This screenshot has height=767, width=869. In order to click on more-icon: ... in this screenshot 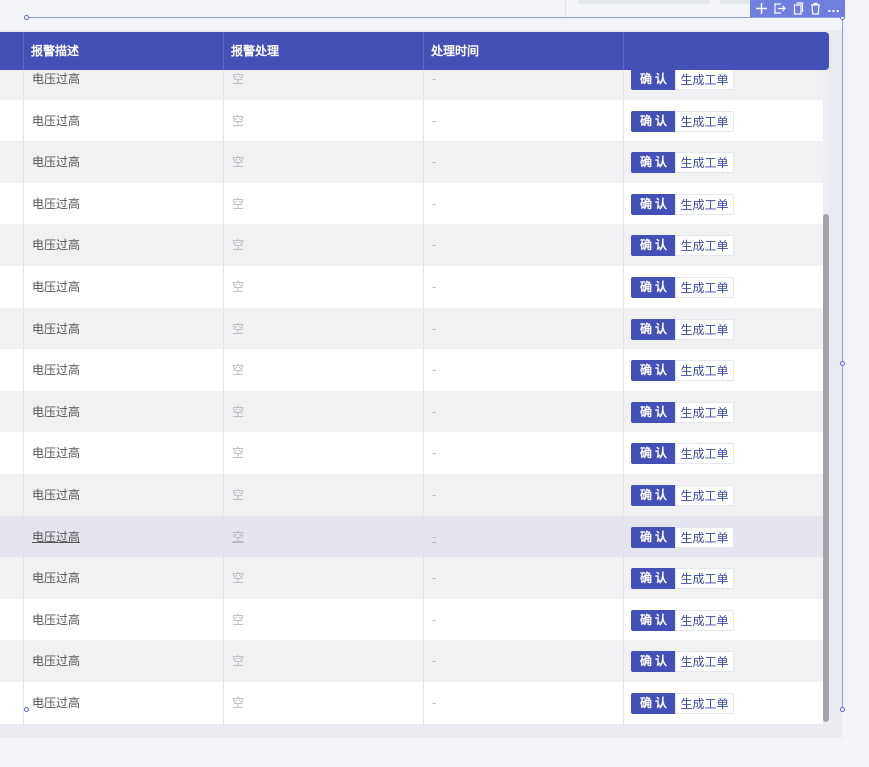, I will do `click(833, 8)`.